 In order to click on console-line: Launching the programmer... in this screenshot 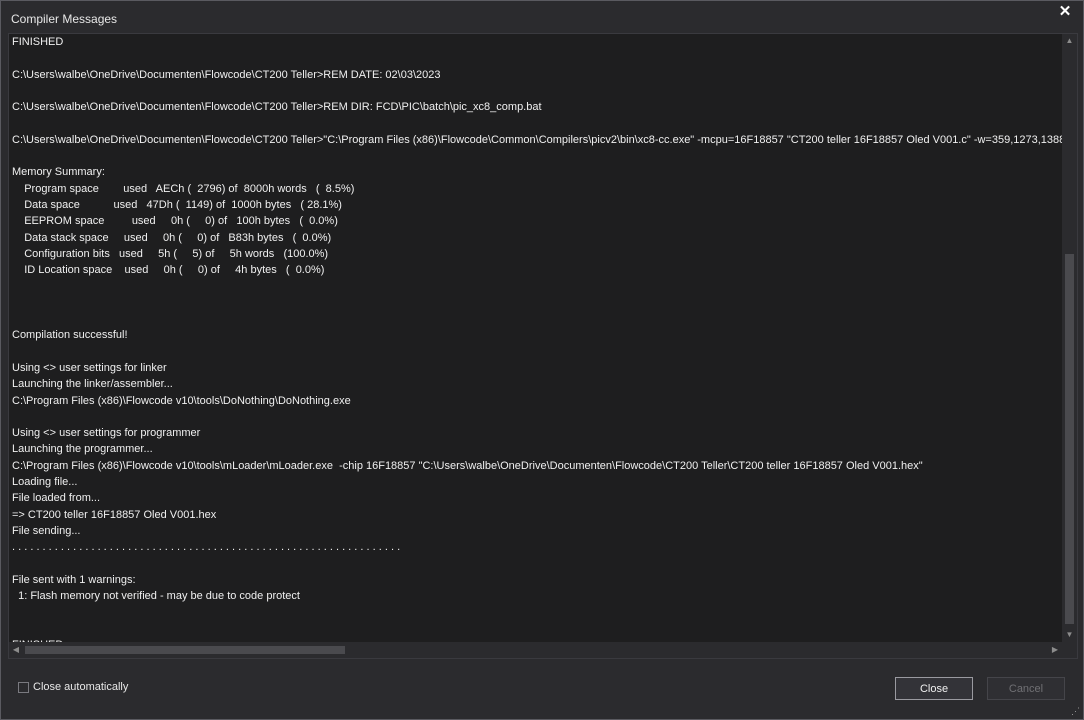, I will do `click(82, 449)`.